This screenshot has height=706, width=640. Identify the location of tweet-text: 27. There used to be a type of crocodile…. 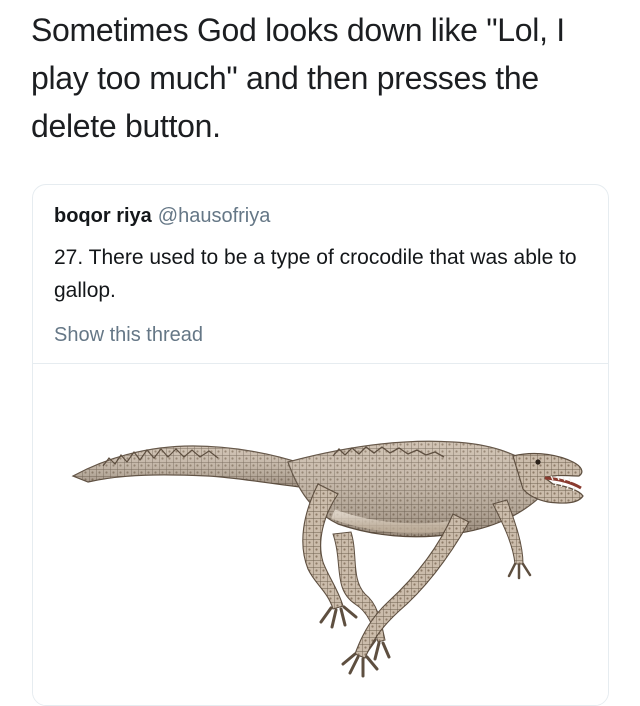
(315, 274).